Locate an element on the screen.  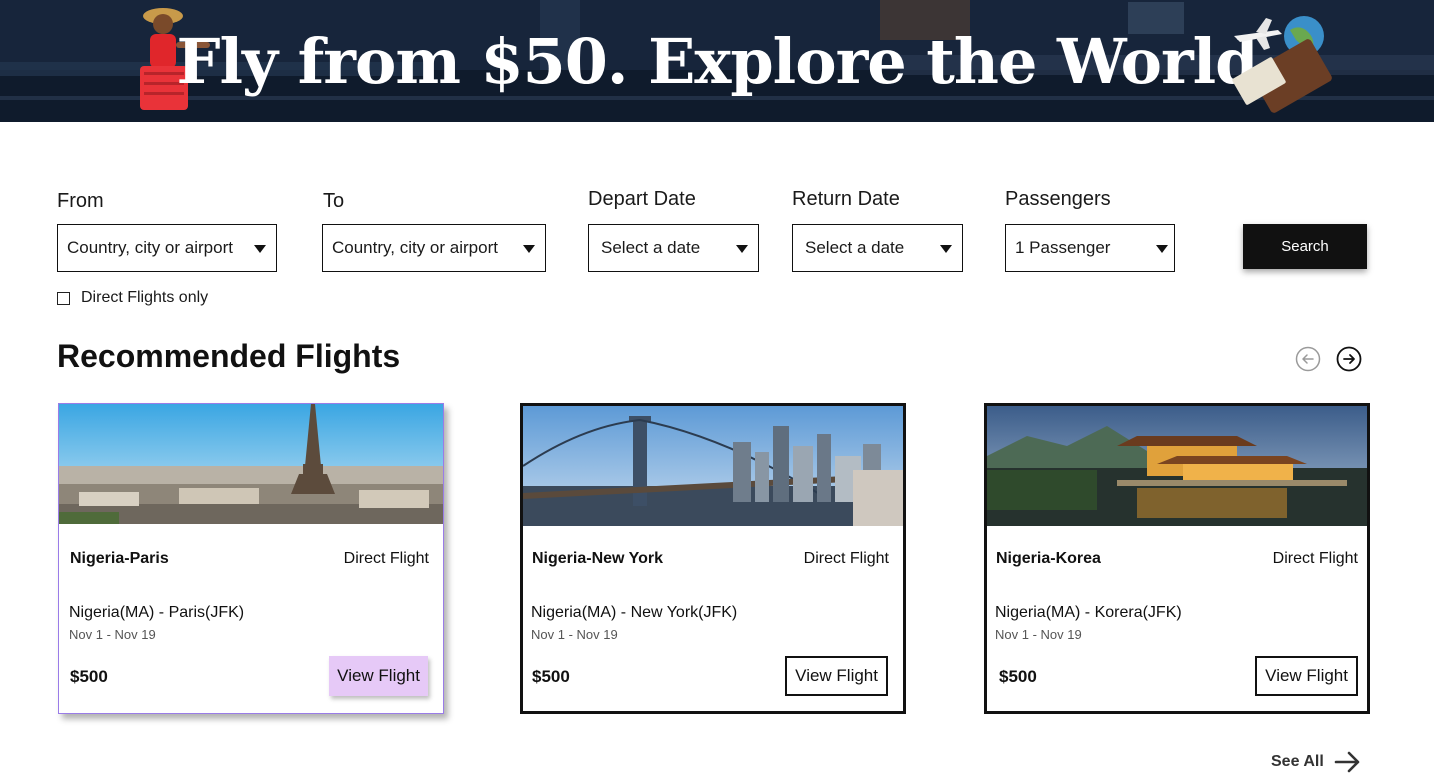
checkbox-icon is located at coordinates (63, 298).